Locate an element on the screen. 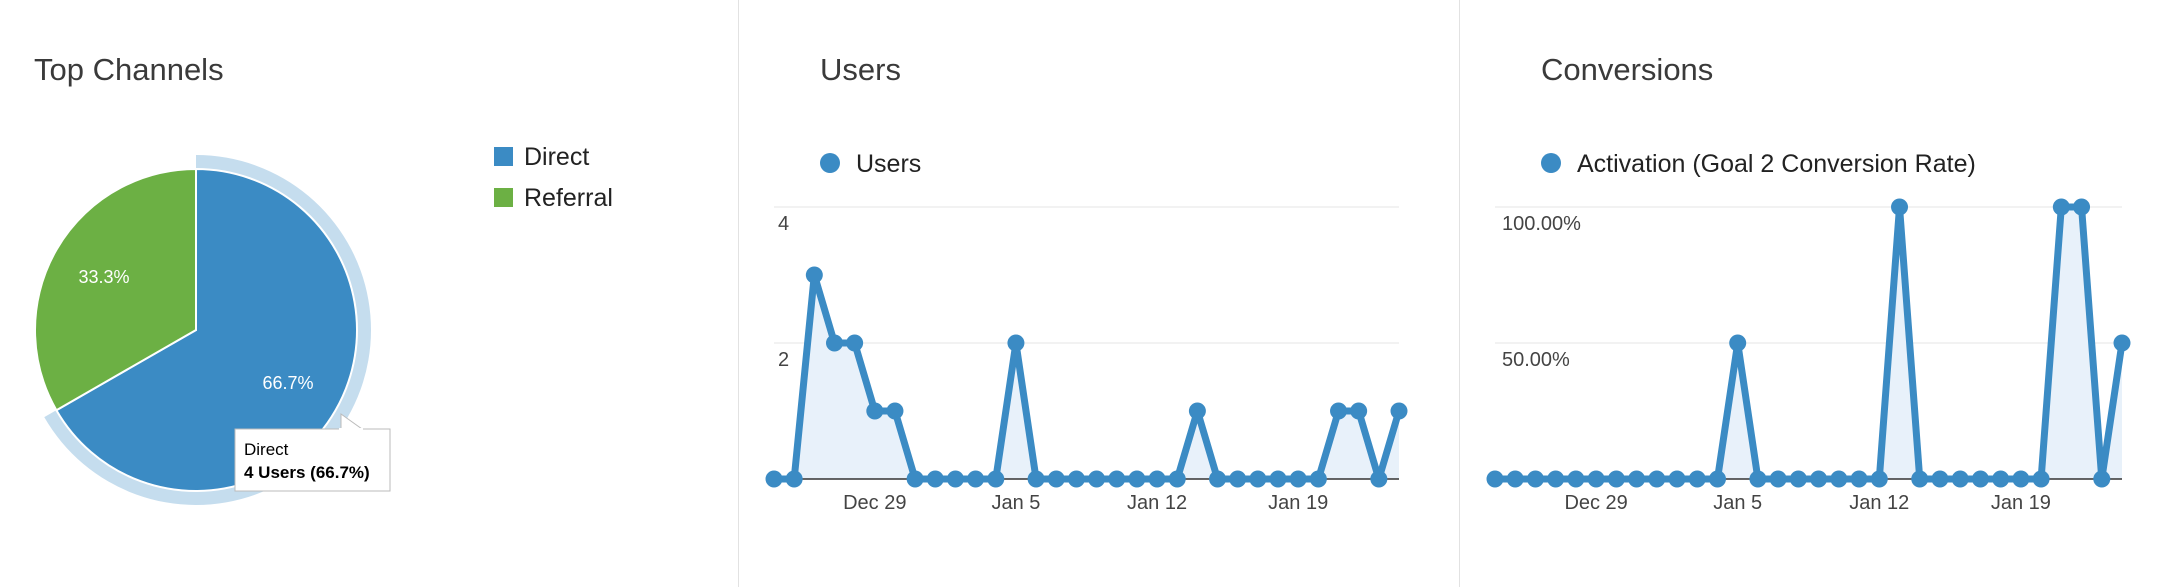 This screenshot has width=2172, height=587. legend-label-direct: Direct is located at coordinates (556, 157).